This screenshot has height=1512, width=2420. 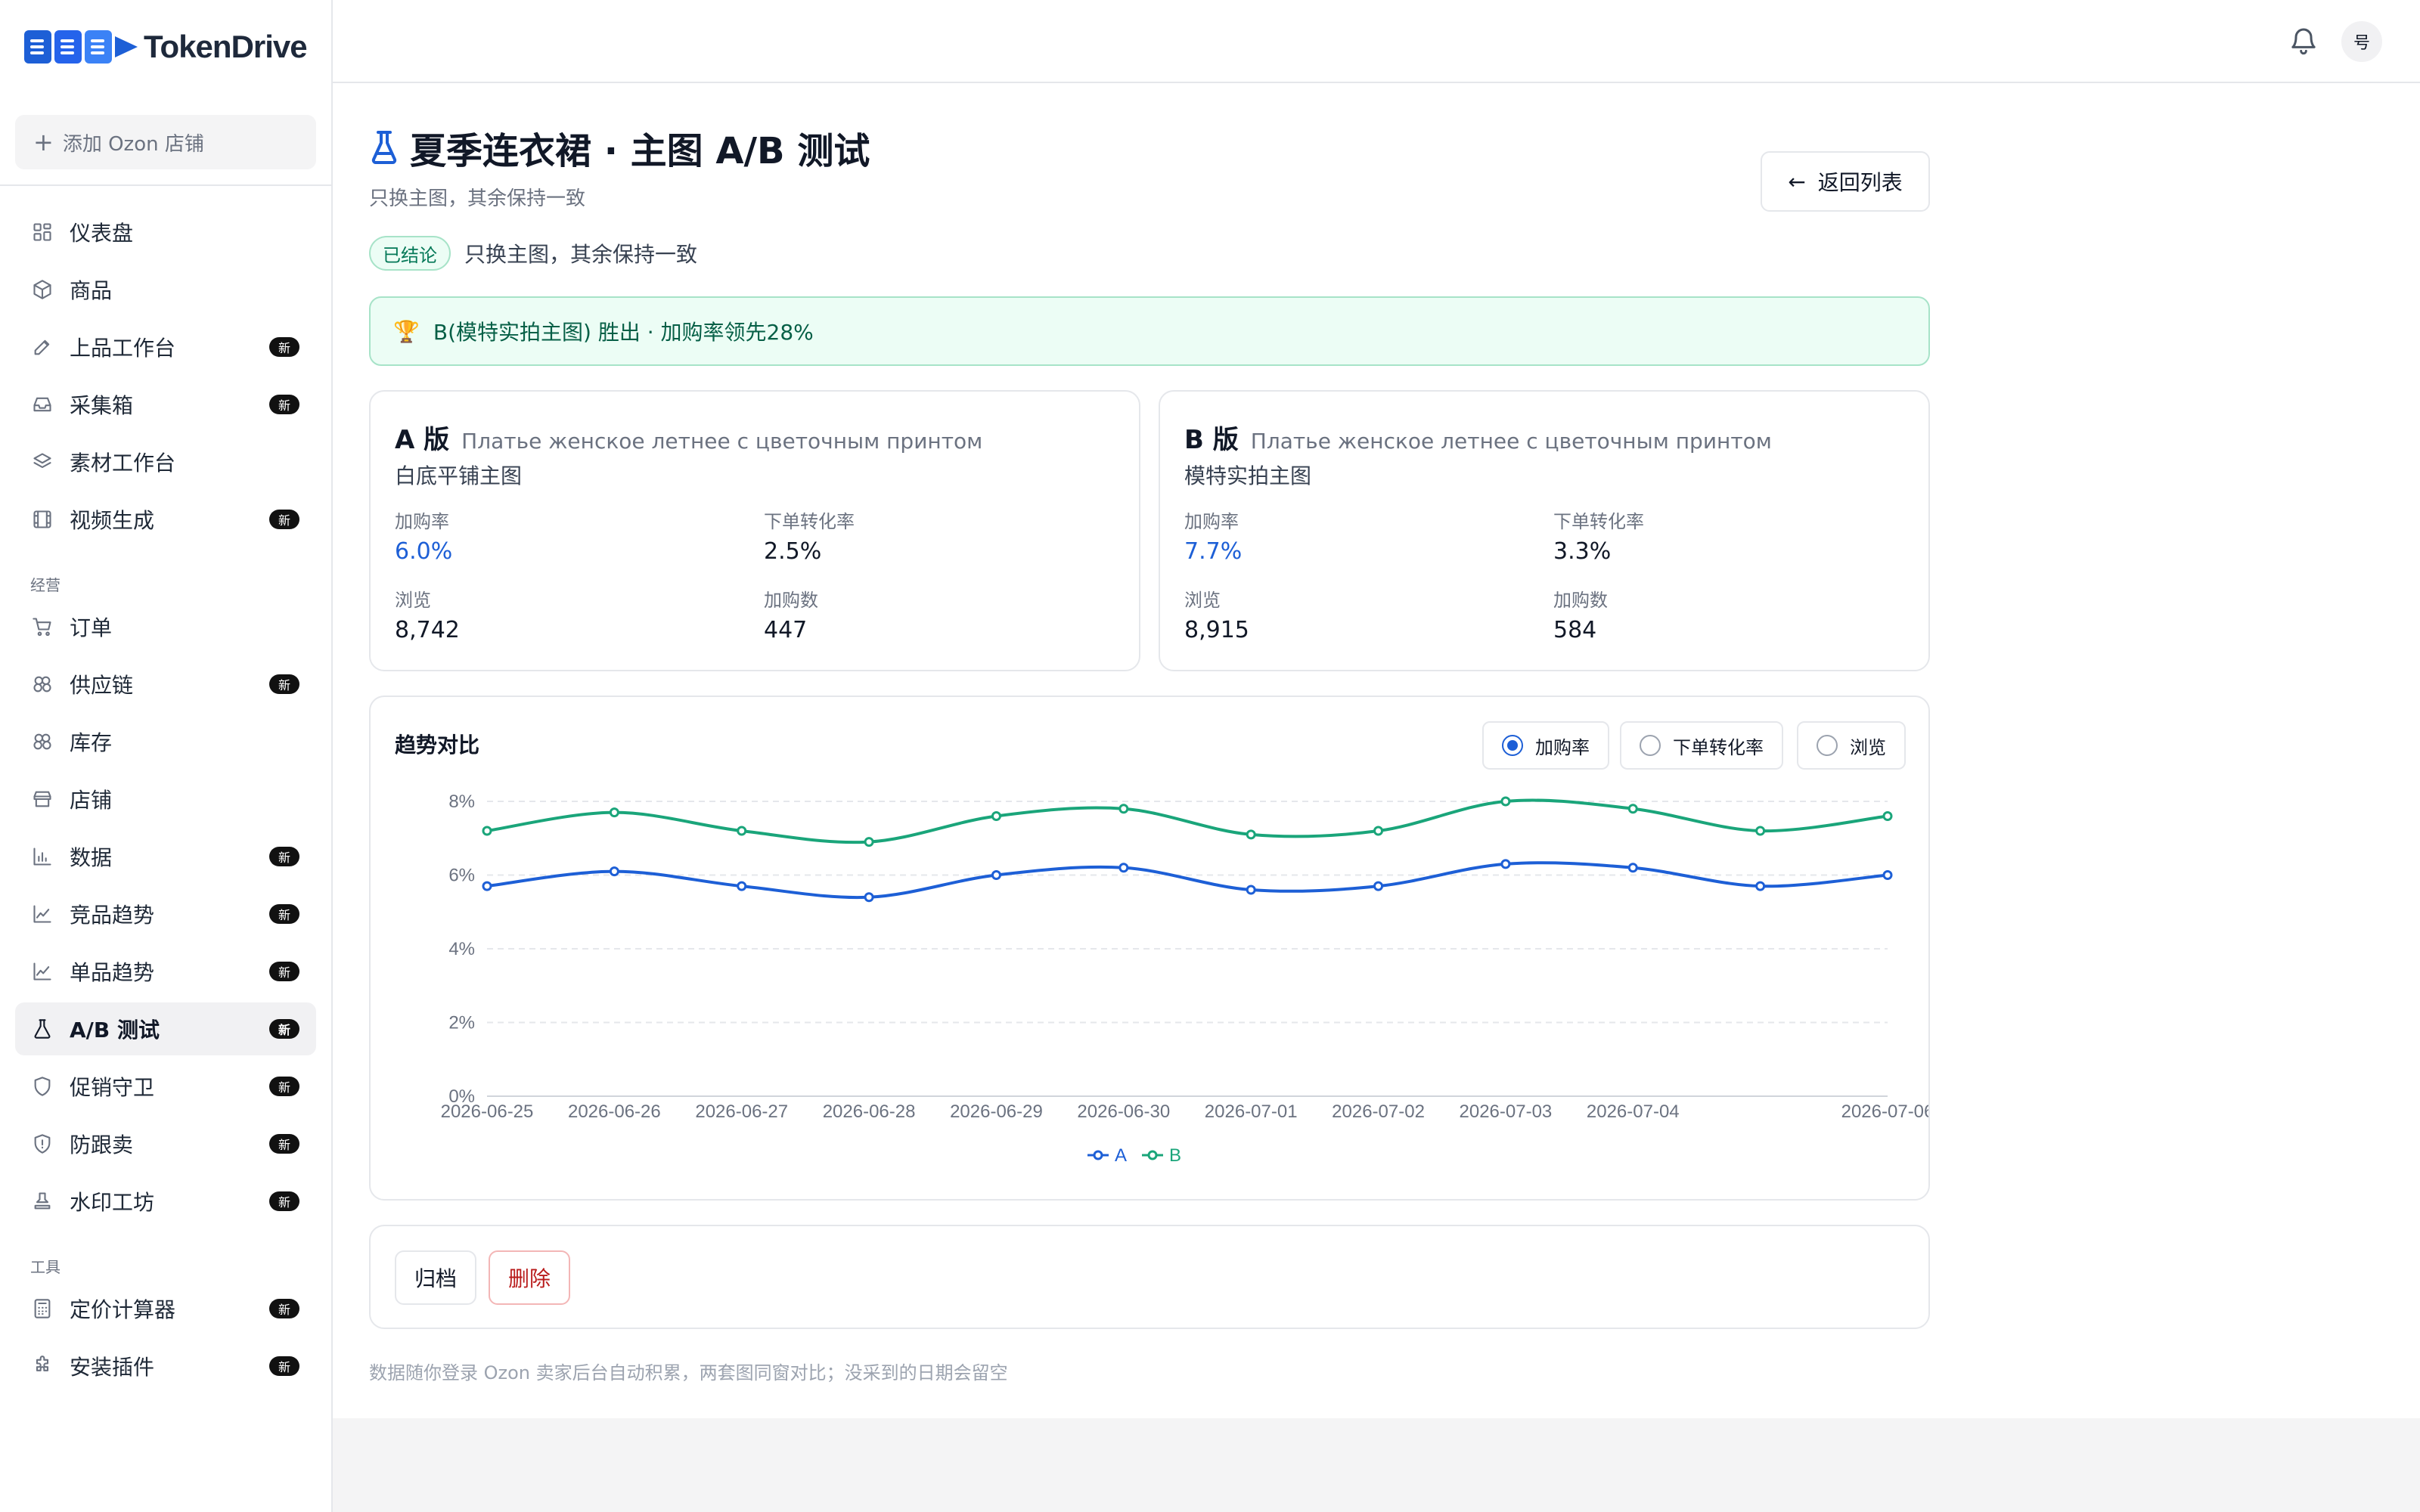 I want to click on sidebar-item-shield-alert: 防跟卖 新, so click(x=165, y=1143).